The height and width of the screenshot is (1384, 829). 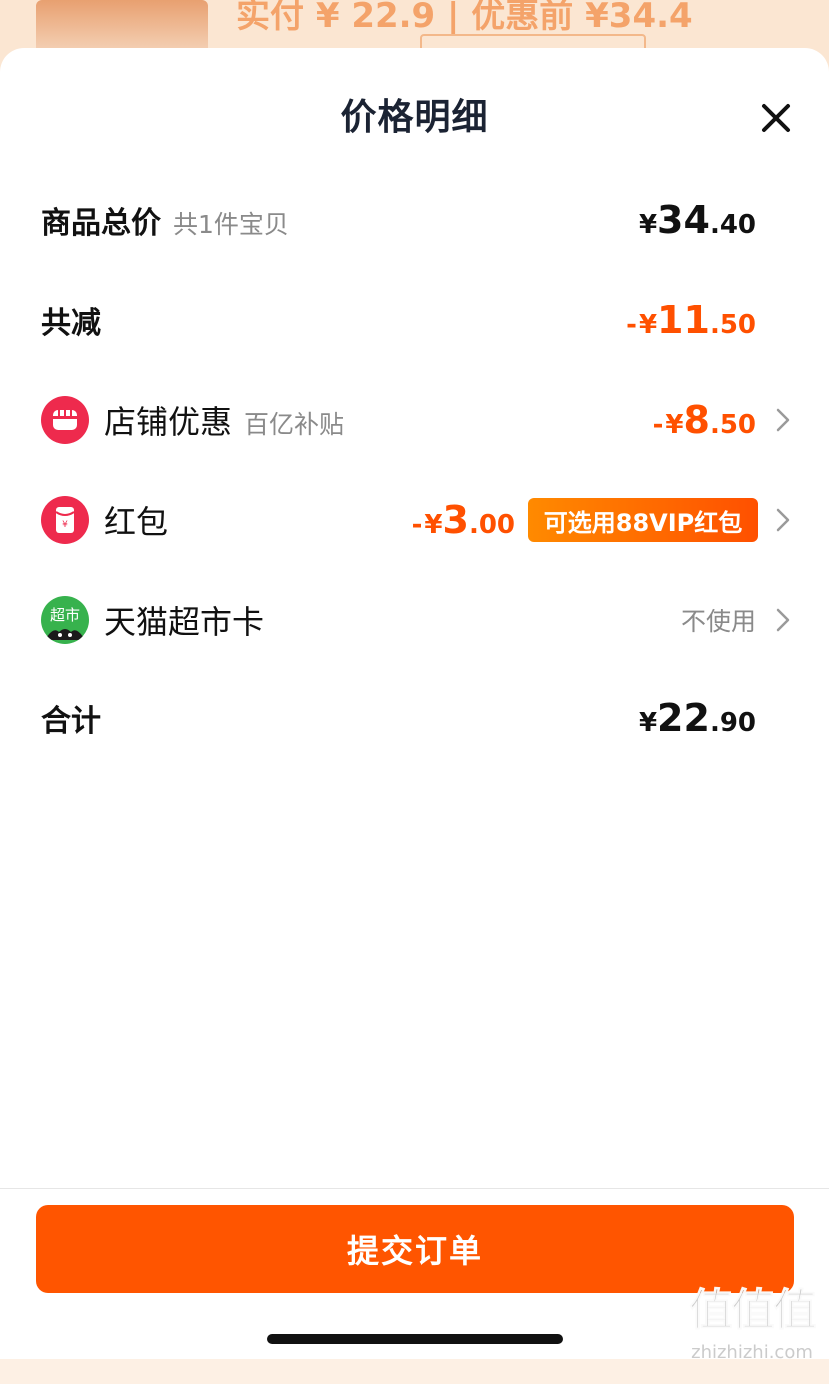 What do you see at coordinates (184, 622) in the screenshot?
I see `tmall-market-card-label: 天猫超市卡` at bounding box center [184, 622].